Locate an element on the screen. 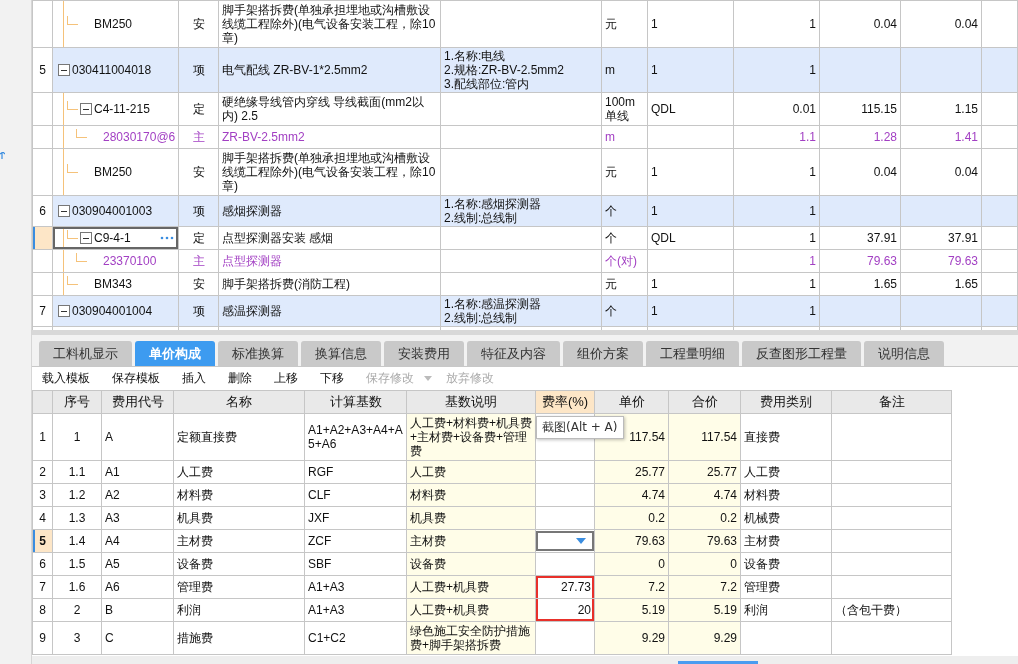 The width and height of the screenshot is (1018, 664). expression-cell: QDL is located at coordinates (663, 109).